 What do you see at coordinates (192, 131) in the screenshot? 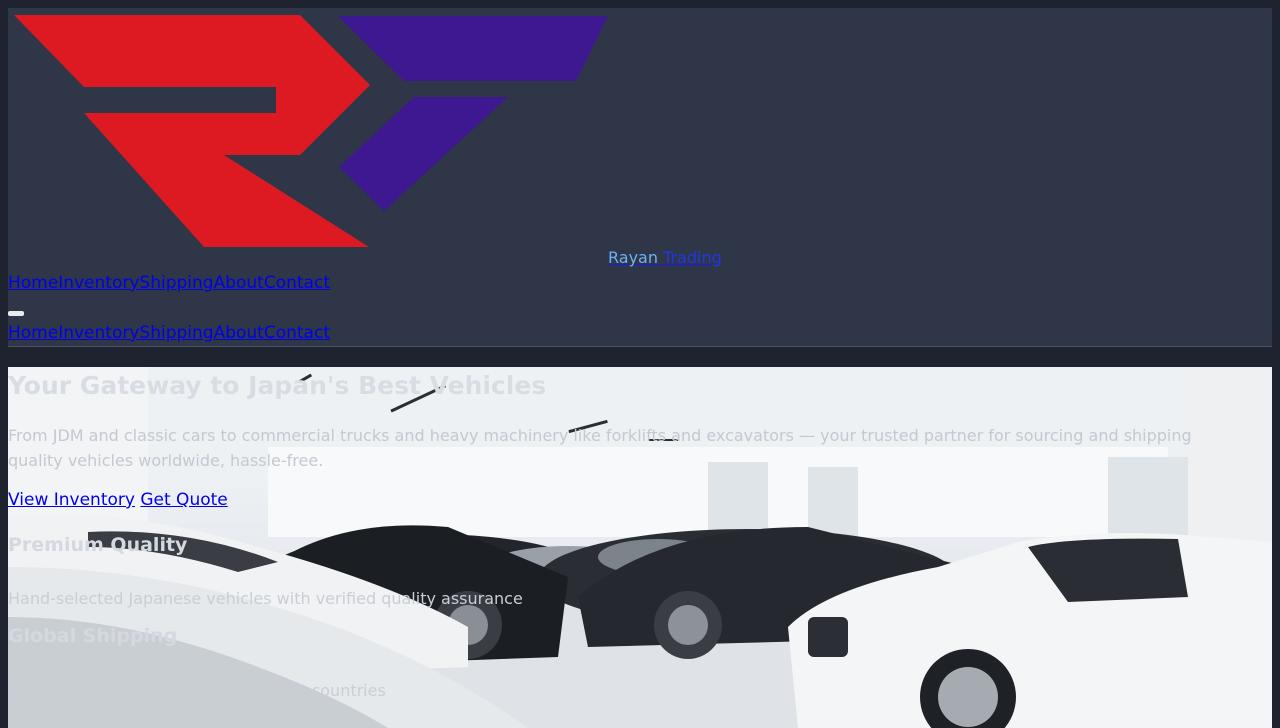
I see `logo-r-shape` at bounding box center [192, 131].